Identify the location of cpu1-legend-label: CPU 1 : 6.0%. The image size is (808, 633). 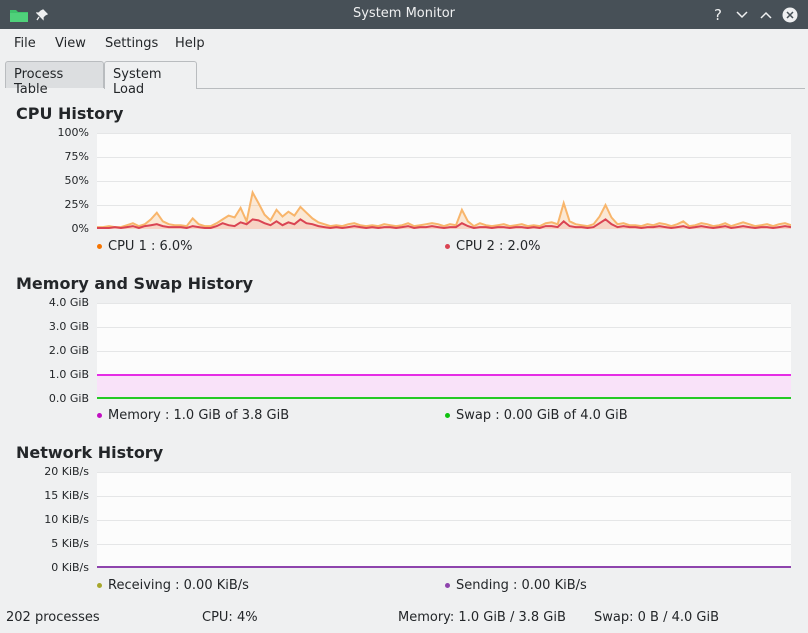
(150, 246).